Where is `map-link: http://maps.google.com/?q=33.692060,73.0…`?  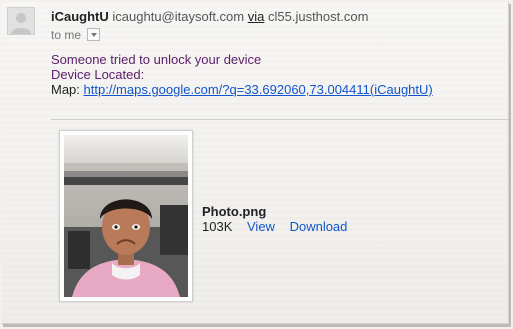 map-link: http://maps.google.com/?q=33.692060,73.0… is located at coordinates (258, 89).